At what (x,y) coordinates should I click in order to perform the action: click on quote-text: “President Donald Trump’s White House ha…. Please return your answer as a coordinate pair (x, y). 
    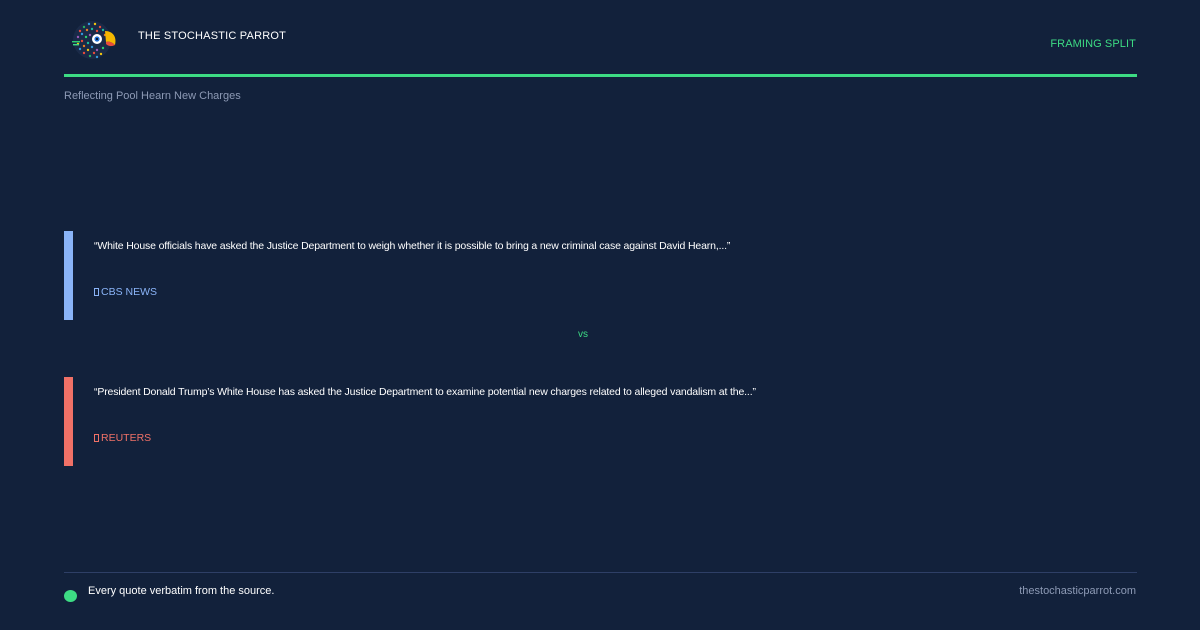
    Looking at the image, I should click on (425, 392).